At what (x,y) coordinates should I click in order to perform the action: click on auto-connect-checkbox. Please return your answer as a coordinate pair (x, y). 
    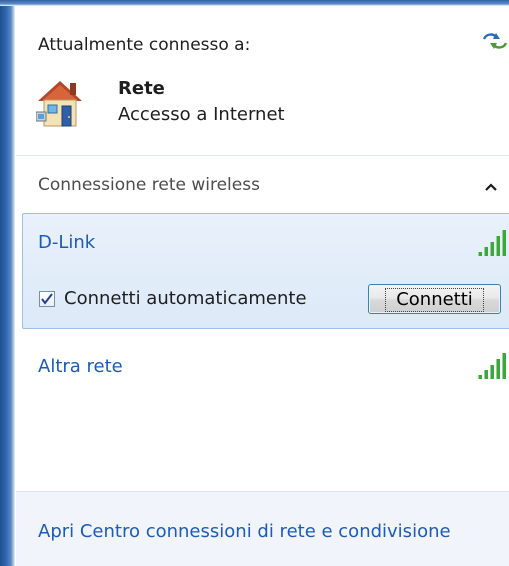
    Looking at the image, I should click on (47, 299).